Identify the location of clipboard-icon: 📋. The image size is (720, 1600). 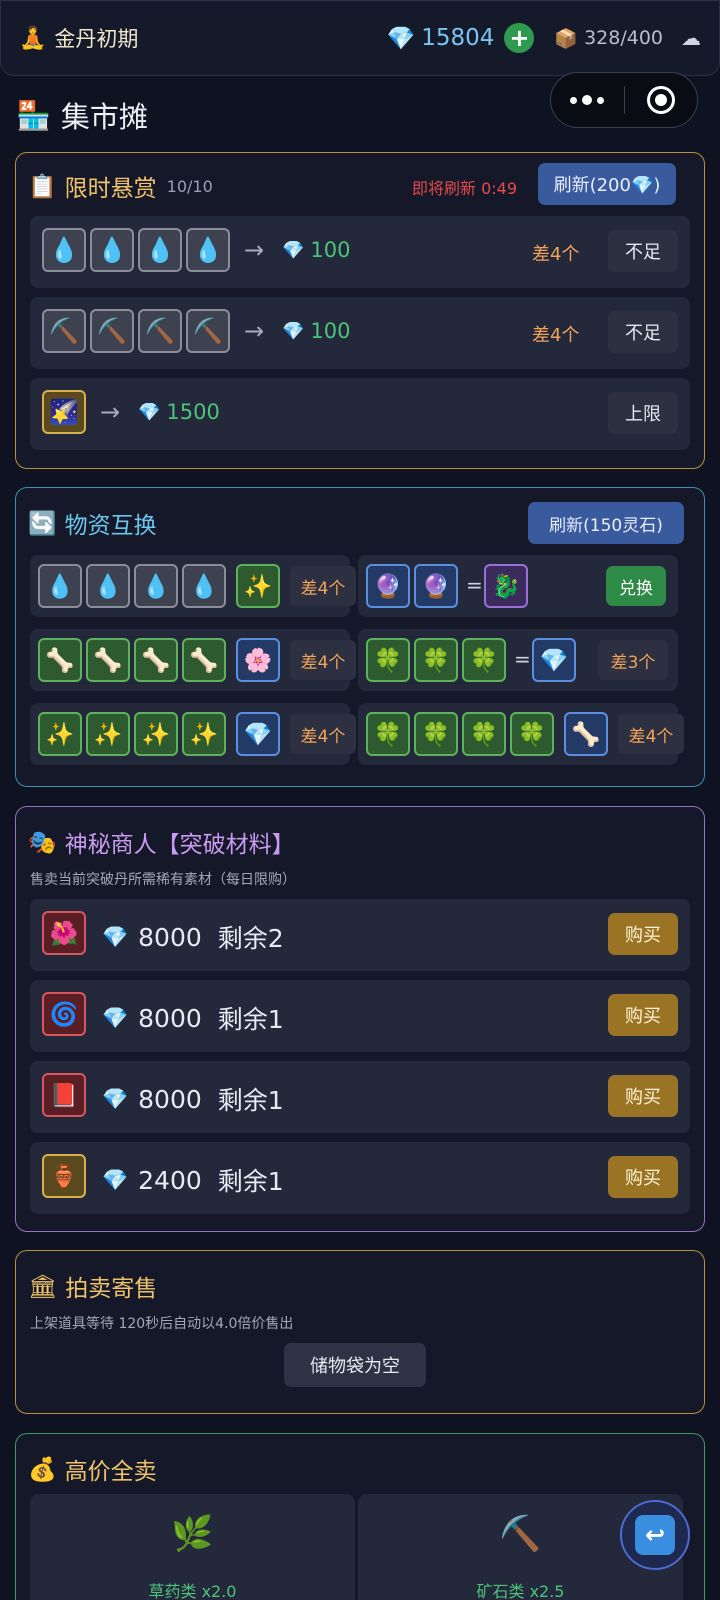
(42, 186).